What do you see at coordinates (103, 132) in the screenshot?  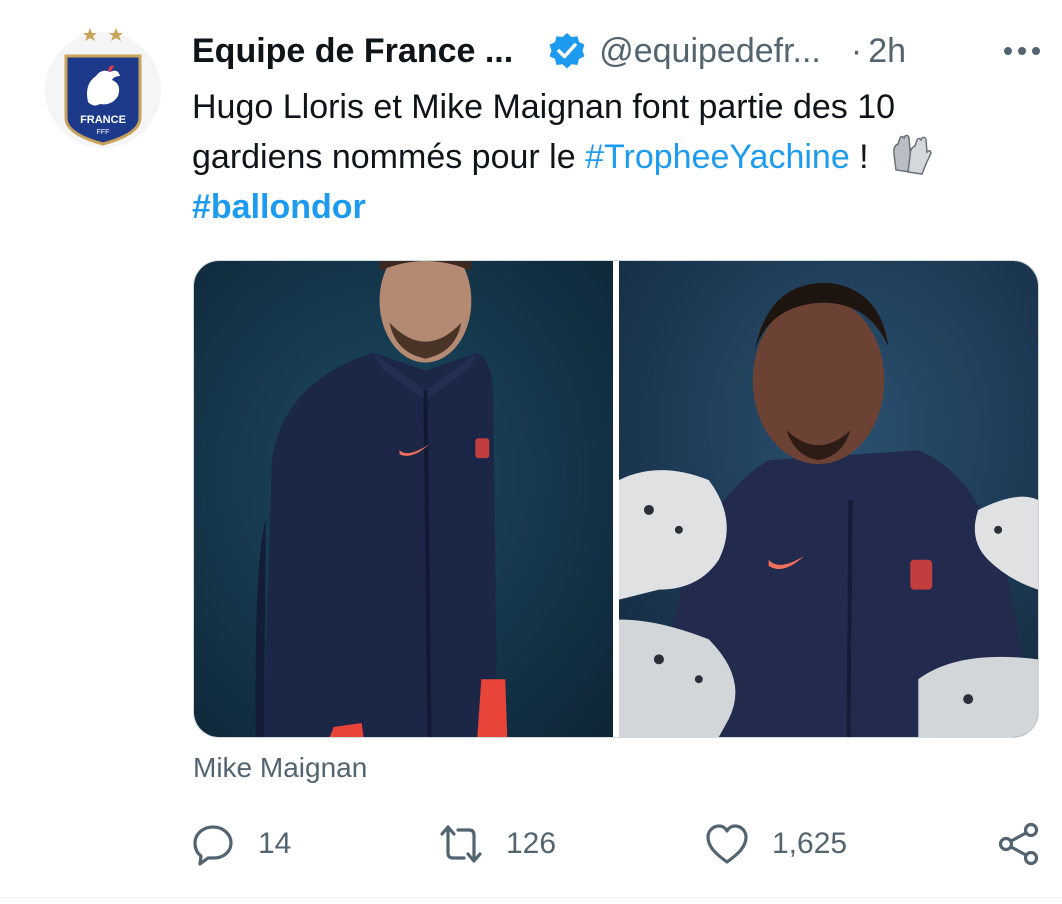 I see `crest-sublabel: FFF` at bounding box center [103, 132].